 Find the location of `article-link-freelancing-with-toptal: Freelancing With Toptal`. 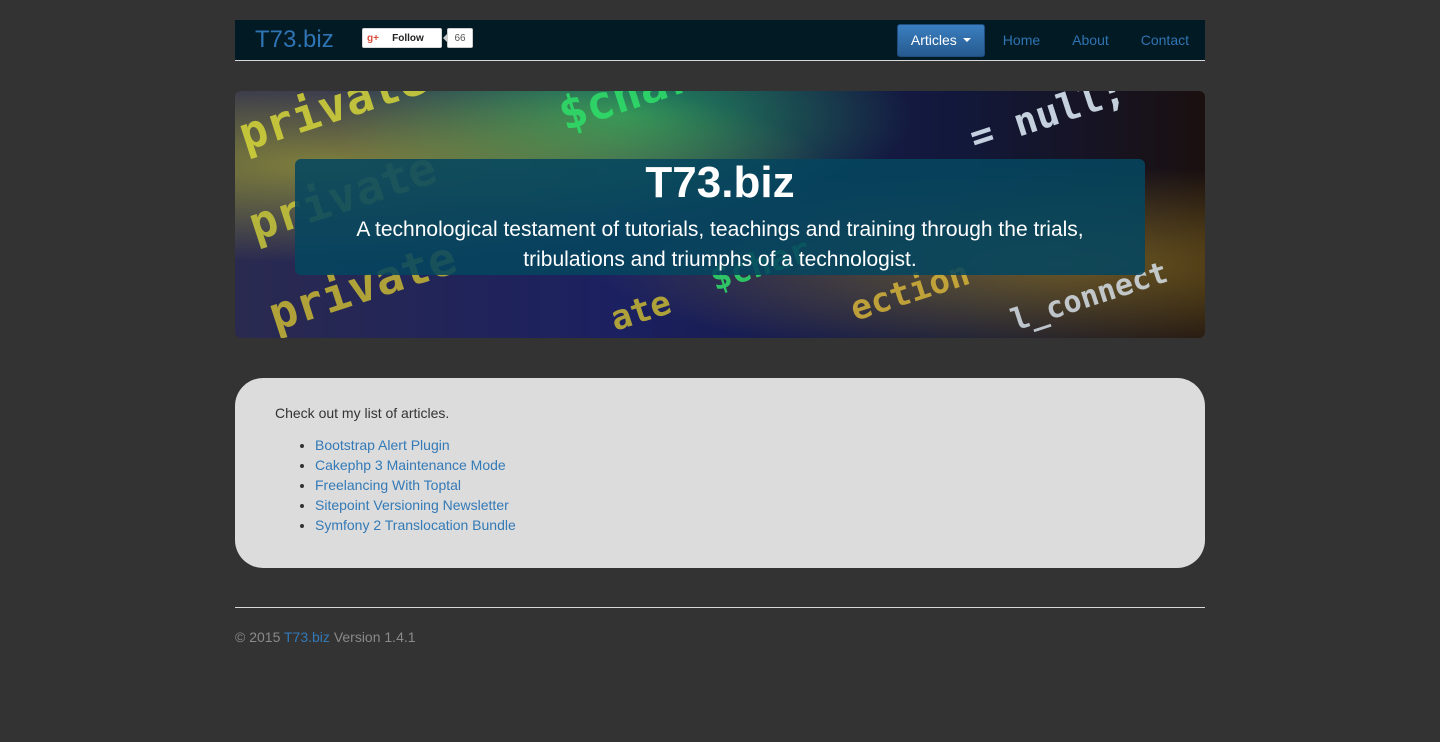

article-link-freelancing-with-toptal: Freelancing With Toptal is located at coordinates (388, 485).